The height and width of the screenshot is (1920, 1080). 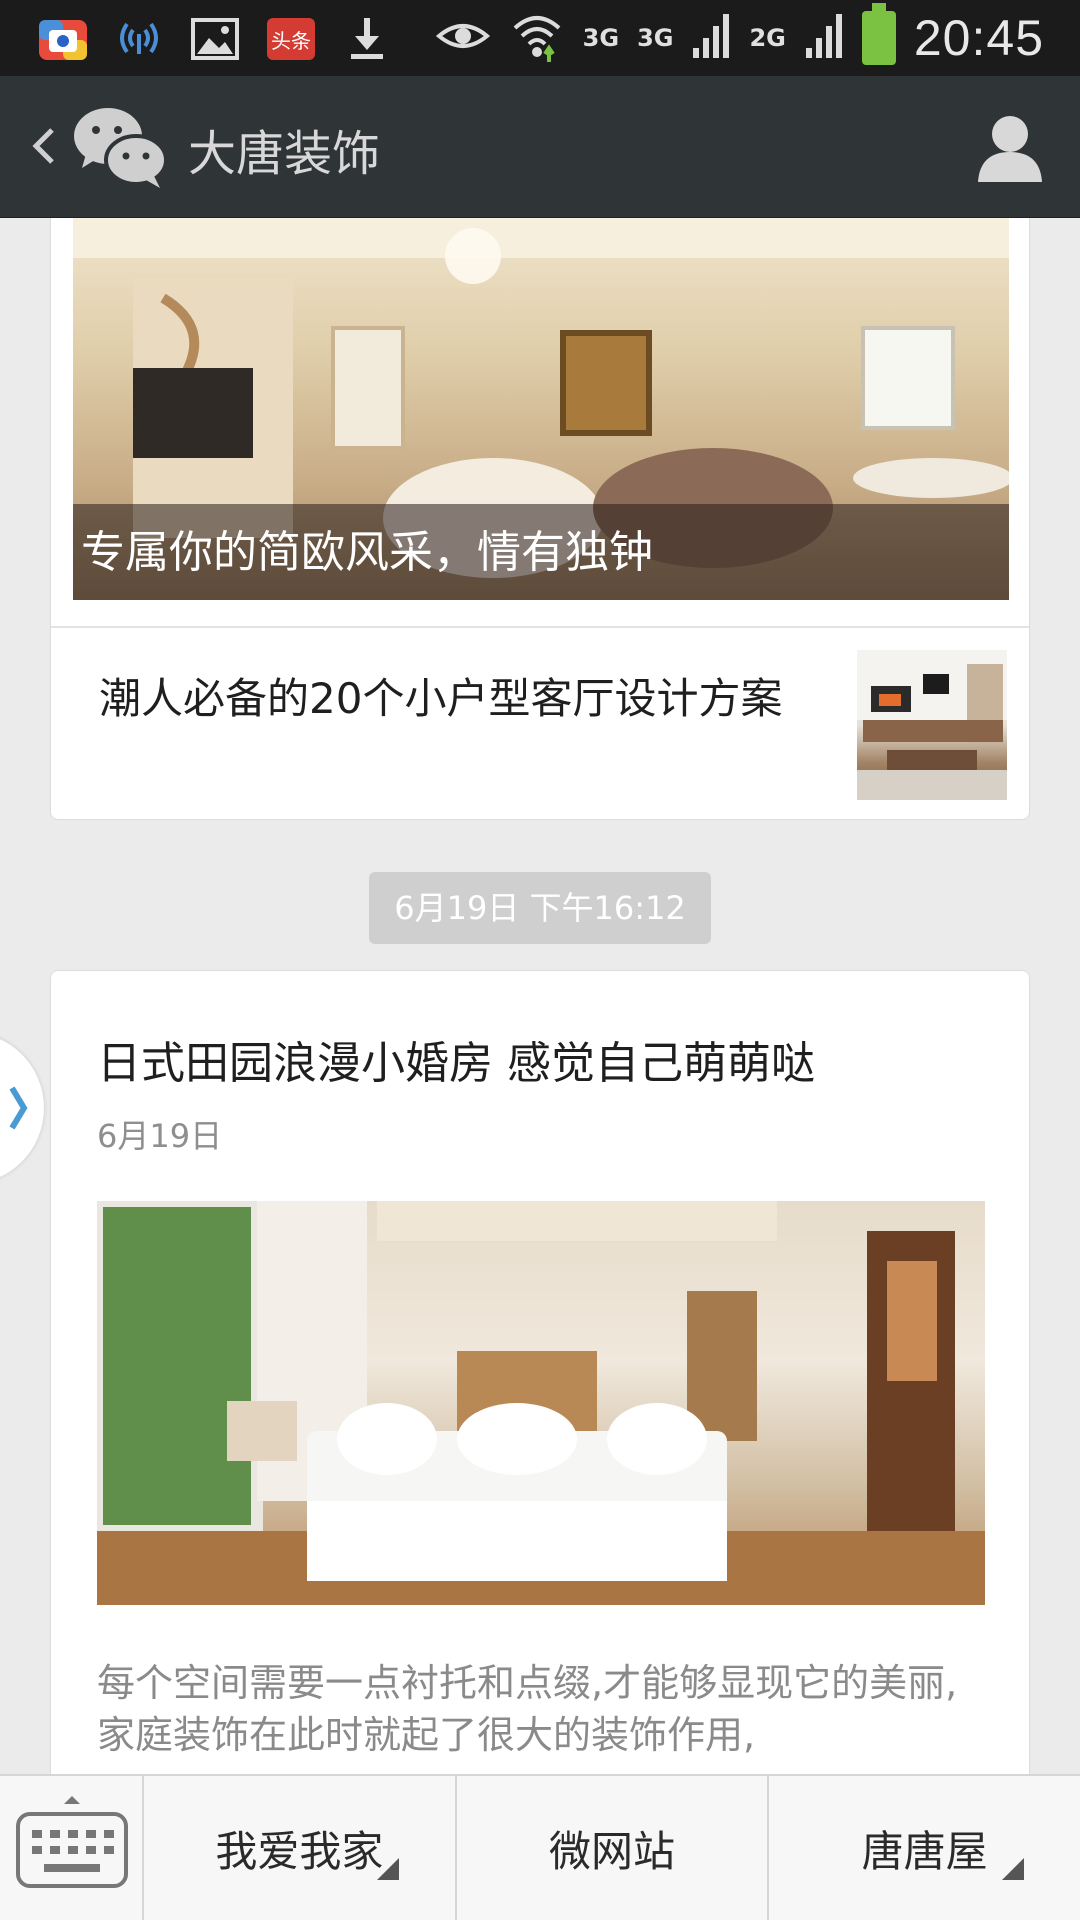 I want to click on menu-item-tang-tang-wu: 唐唐屋, so click(x=924, y=1848).